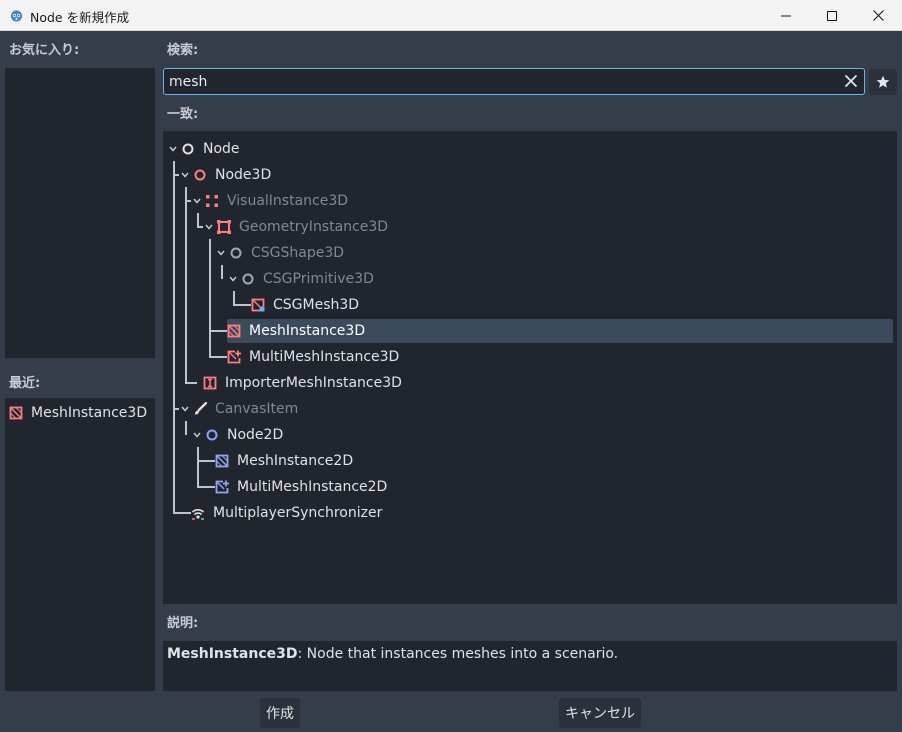 The height and width of the screenshot is (732, 902). What do you see at coordinates (316, 305) in the screenshot?
I see `tree-item-label: CSGMesh3D` at bounding box center [316, 305].